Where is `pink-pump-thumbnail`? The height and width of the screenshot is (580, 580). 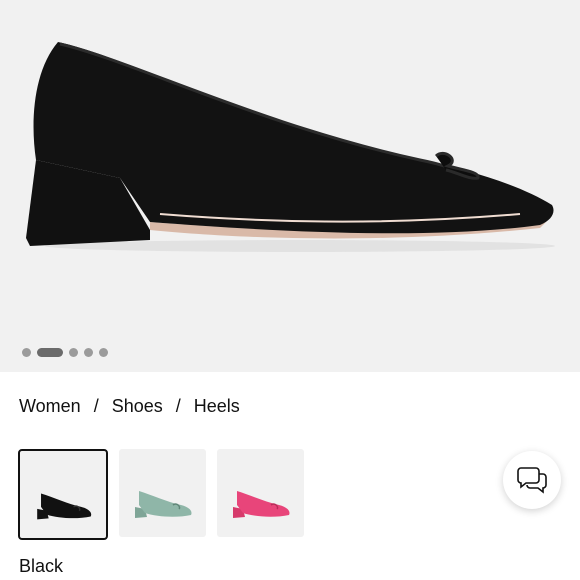 pink-pump-thumbnail is located at coordinates (261, 504).